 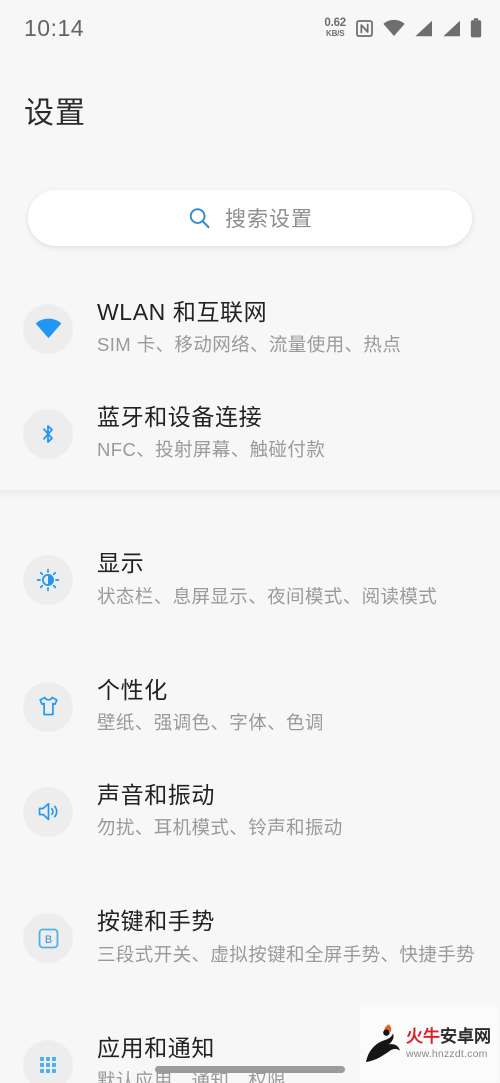 What do you see at coordinates (199, 217) in the screenshot?
I see `search-icon` at bounding box center [199, 217].